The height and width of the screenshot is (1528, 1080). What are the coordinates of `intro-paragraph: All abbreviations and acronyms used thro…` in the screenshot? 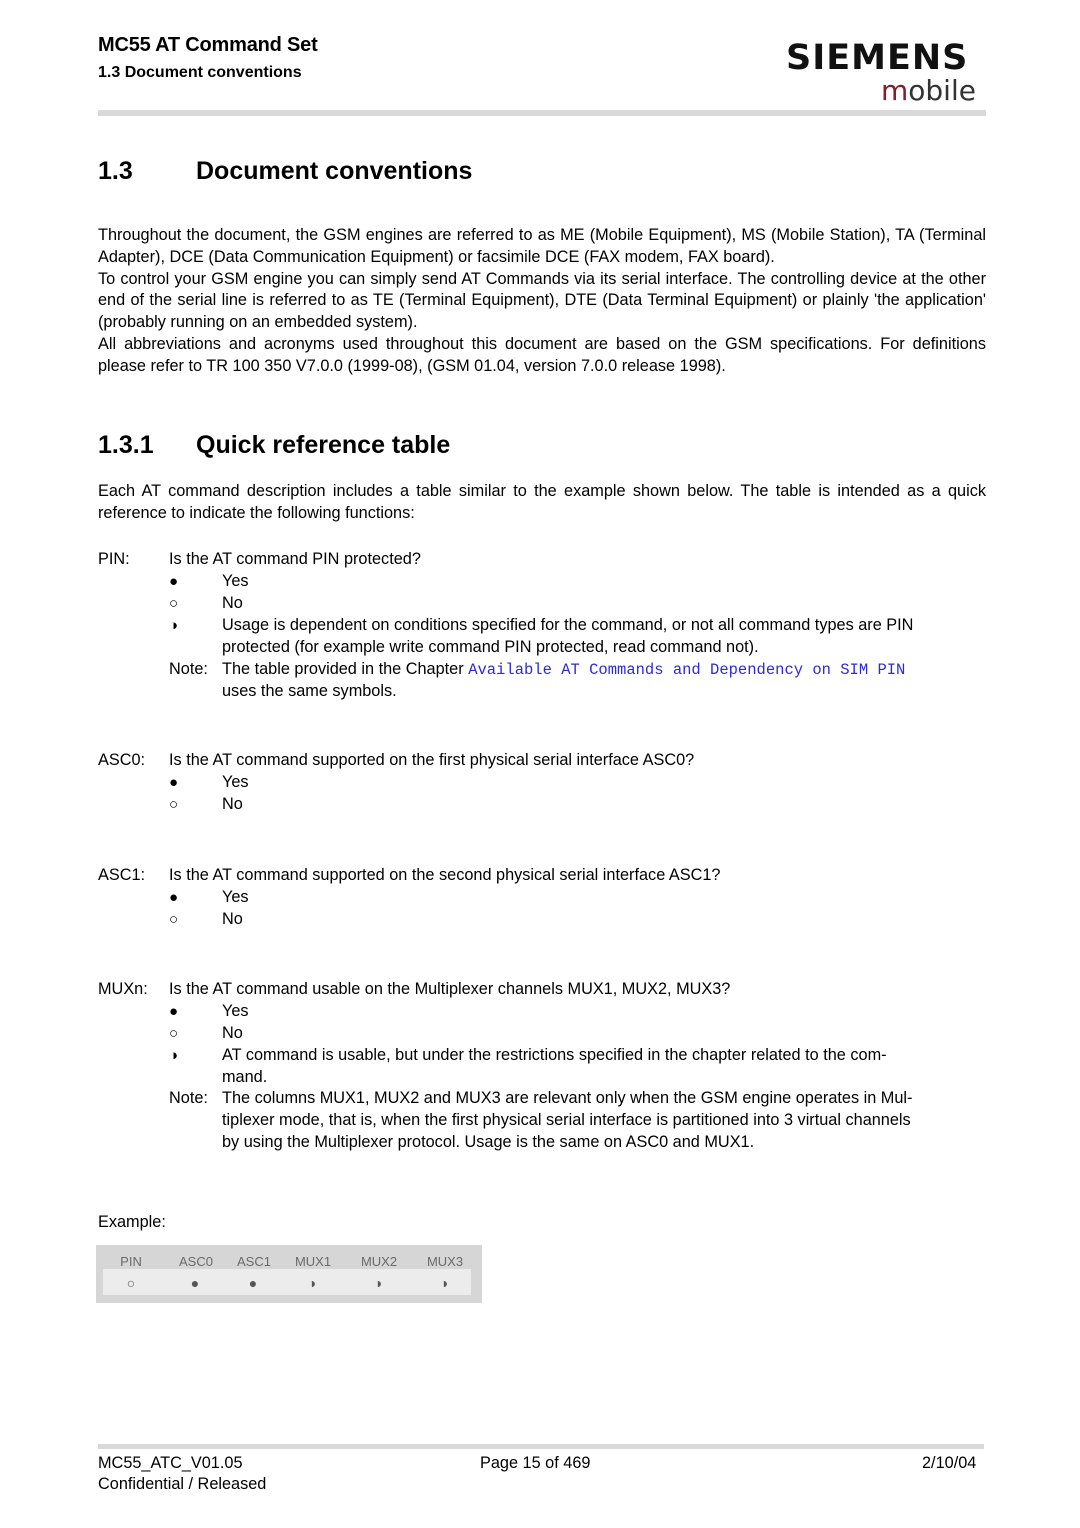 It's located at (542, 354).